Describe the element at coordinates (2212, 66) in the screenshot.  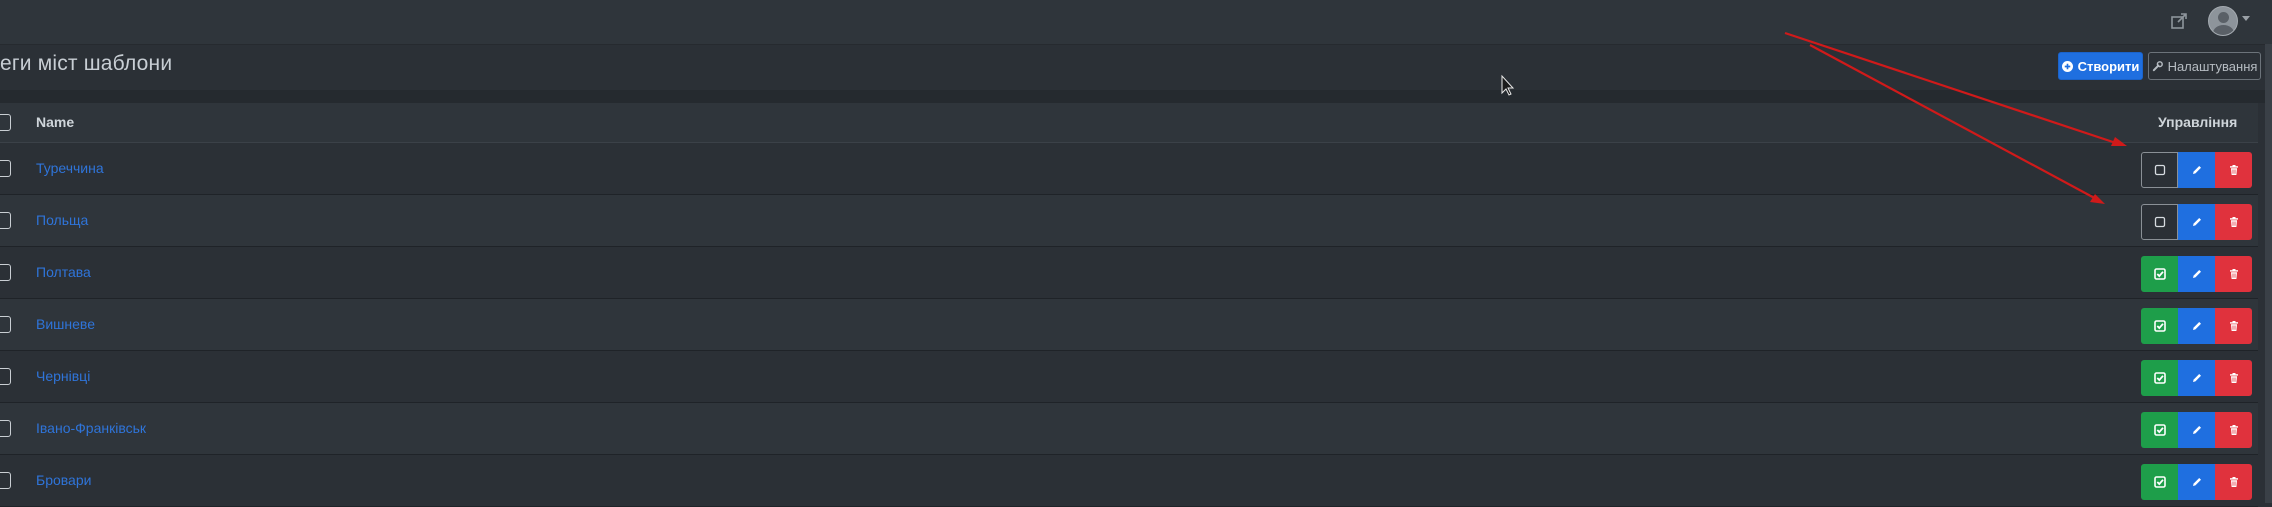
I see `settings-button-label: Налаштування` at that location.